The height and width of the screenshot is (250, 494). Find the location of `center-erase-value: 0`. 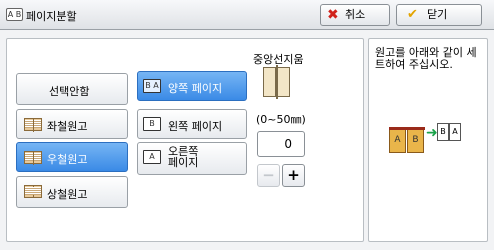

center-erase-value: 0 is located at coordinates (281, 144).